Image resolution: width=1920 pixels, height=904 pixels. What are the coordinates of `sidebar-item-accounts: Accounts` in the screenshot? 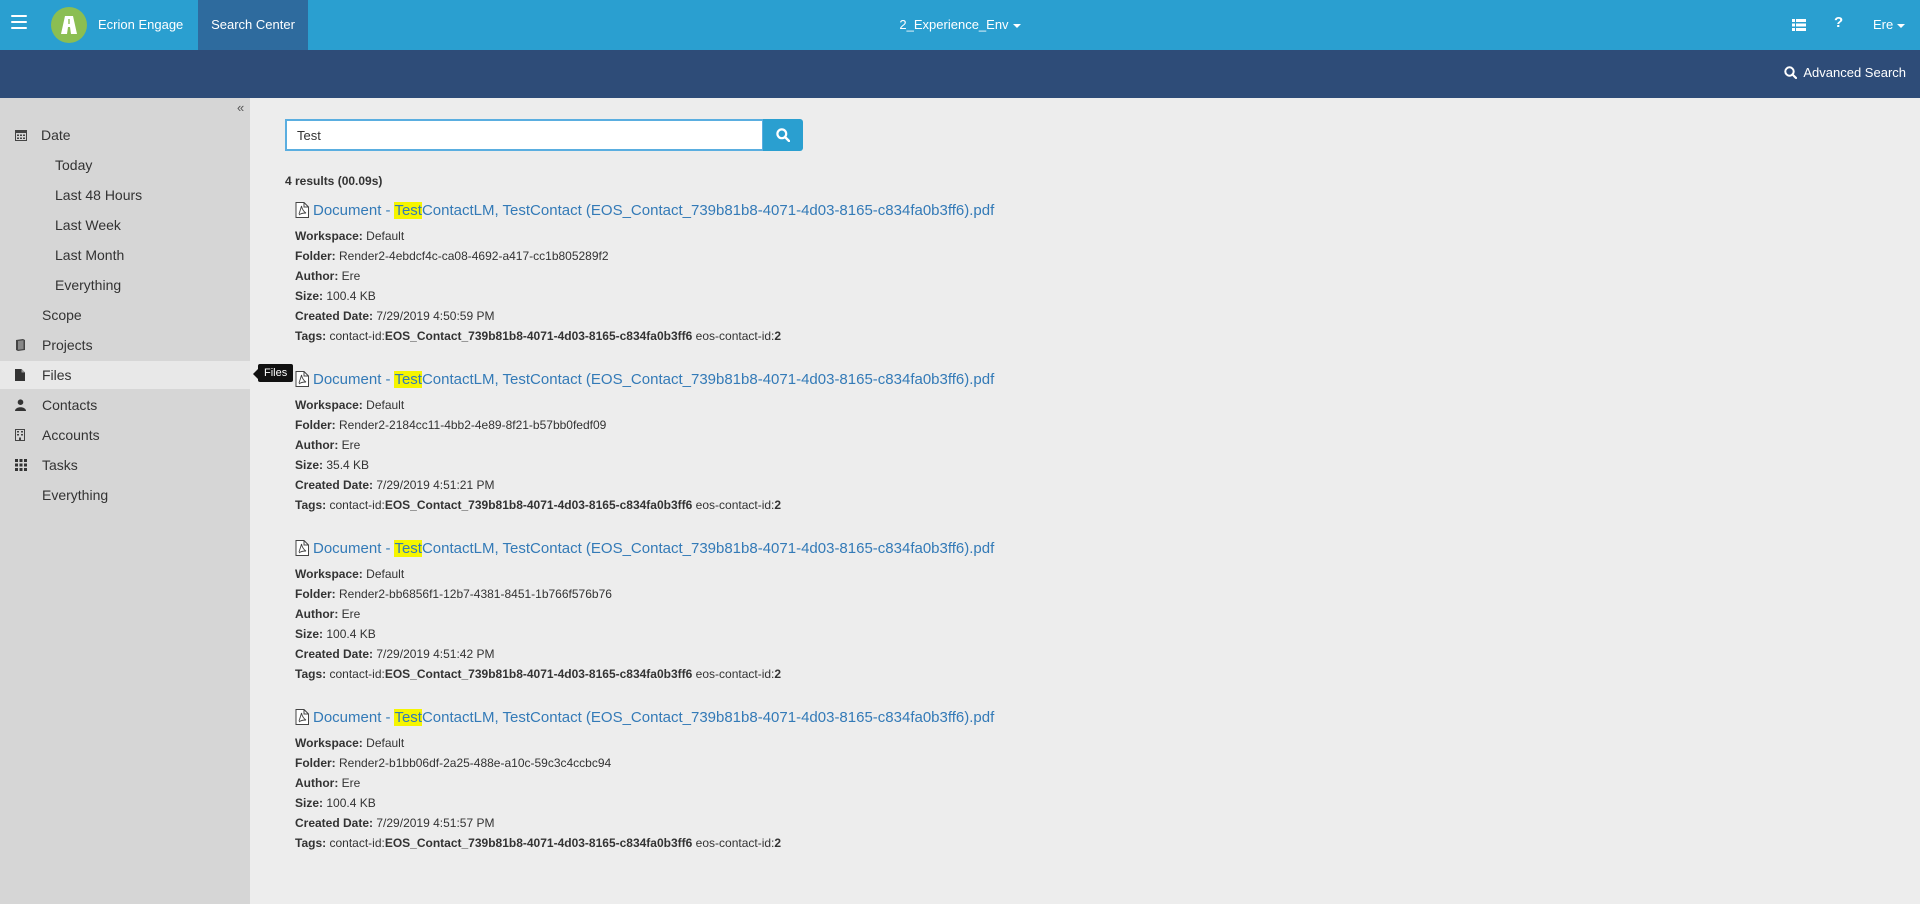 It's located at (125, 435).